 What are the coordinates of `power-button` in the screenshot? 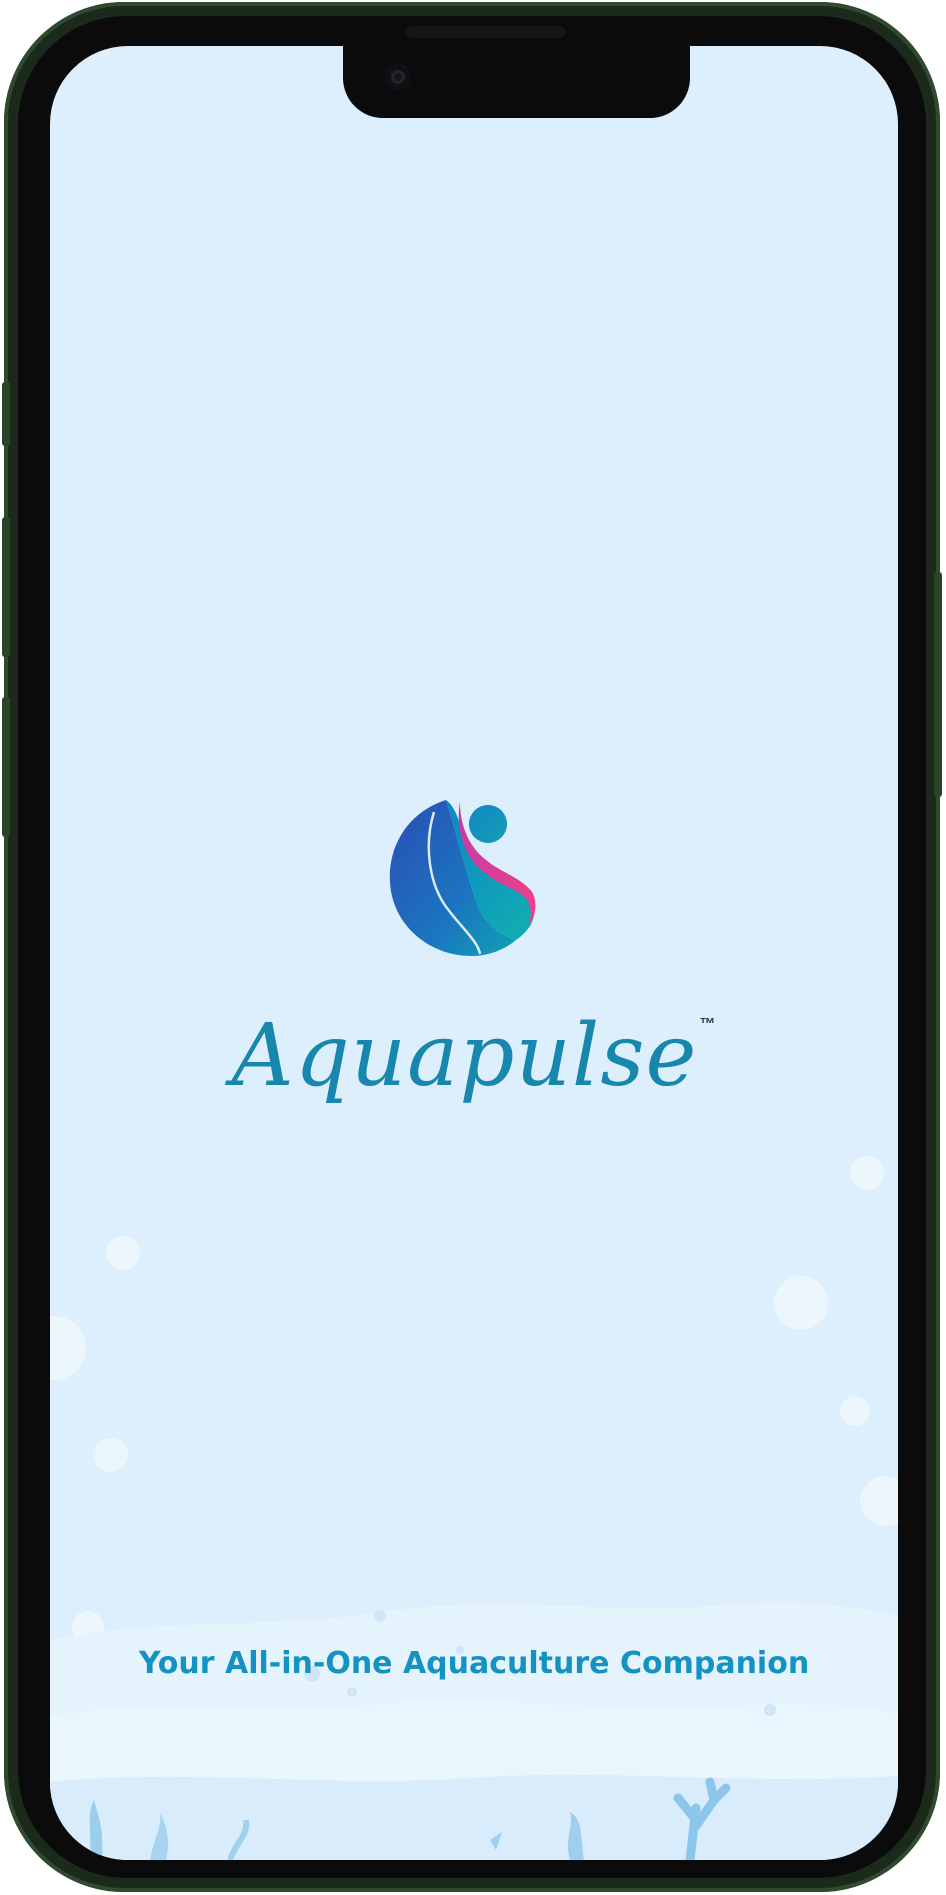 It's located at (938, 684).